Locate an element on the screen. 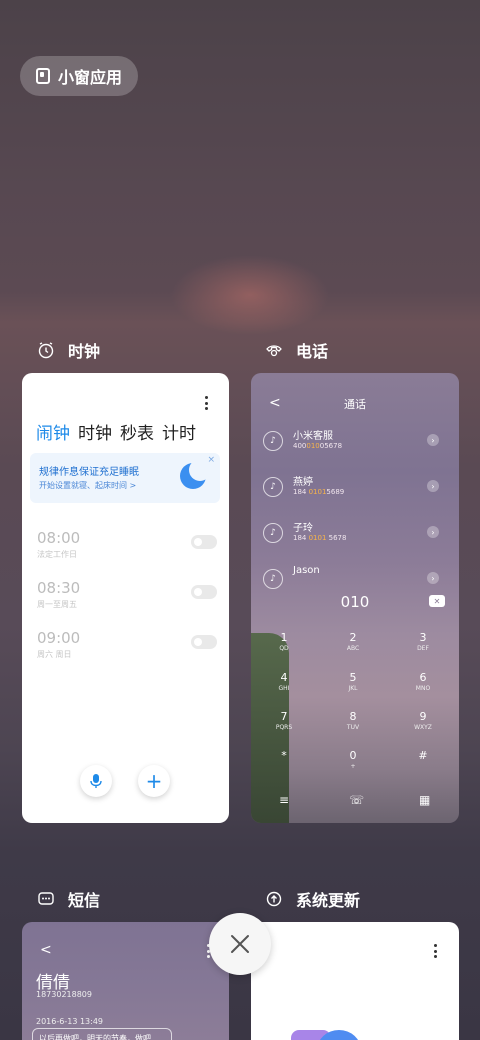 This screenshot has height=1040, width=480. alarm-repeat: 周六 周日 is located at coordinates (54, 654).